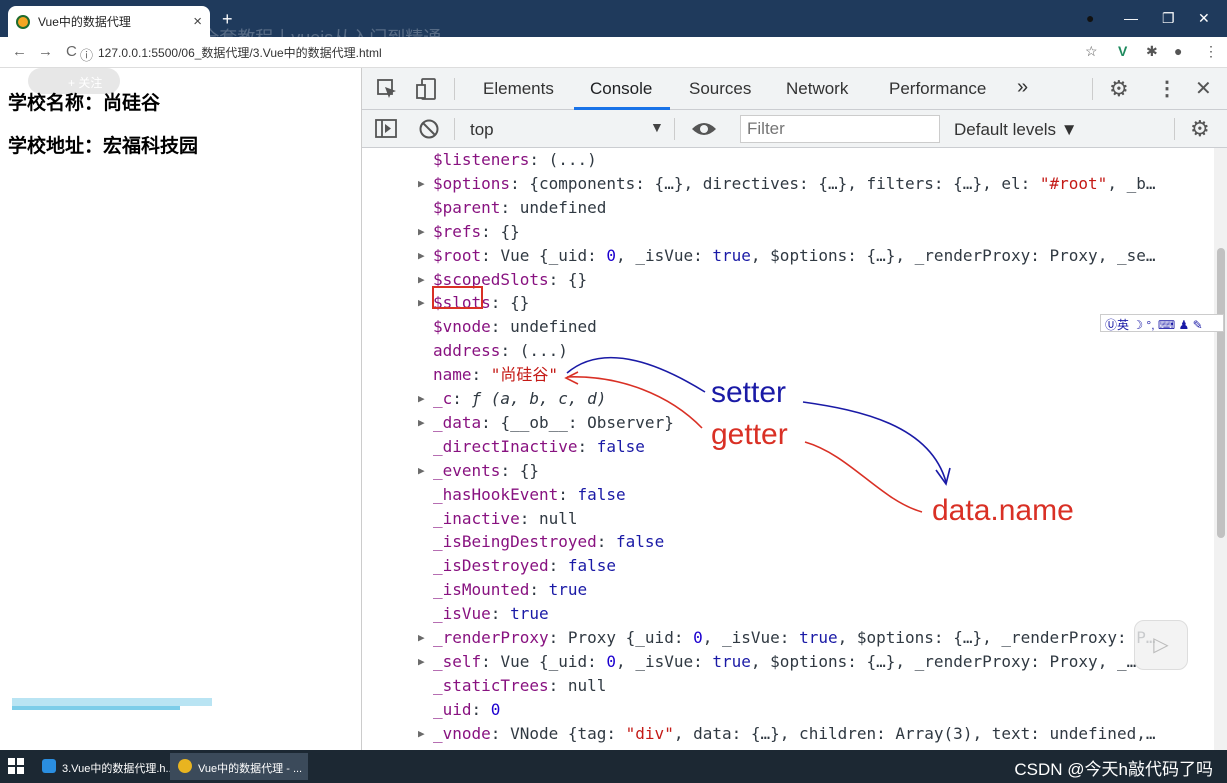 This screenshot has width=1227, height=783. What do you see at coordinates (49, 766) in the screenshot?
I see `vscode-icon` at bounding box center [49, 766].